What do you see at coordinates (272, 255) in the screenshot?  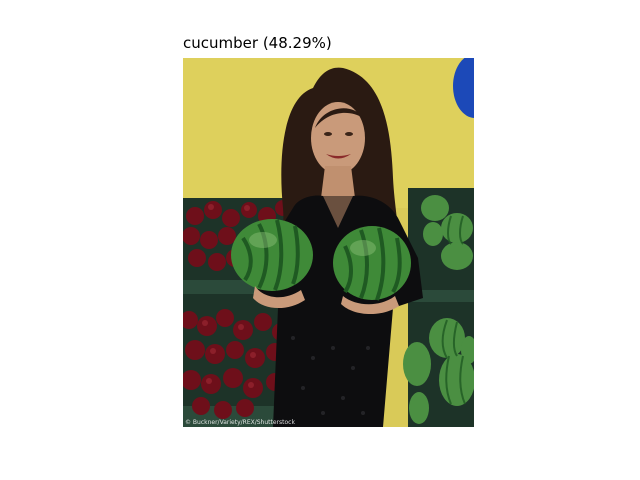 I see `watermelon-left` at bounding box center [272, 255].